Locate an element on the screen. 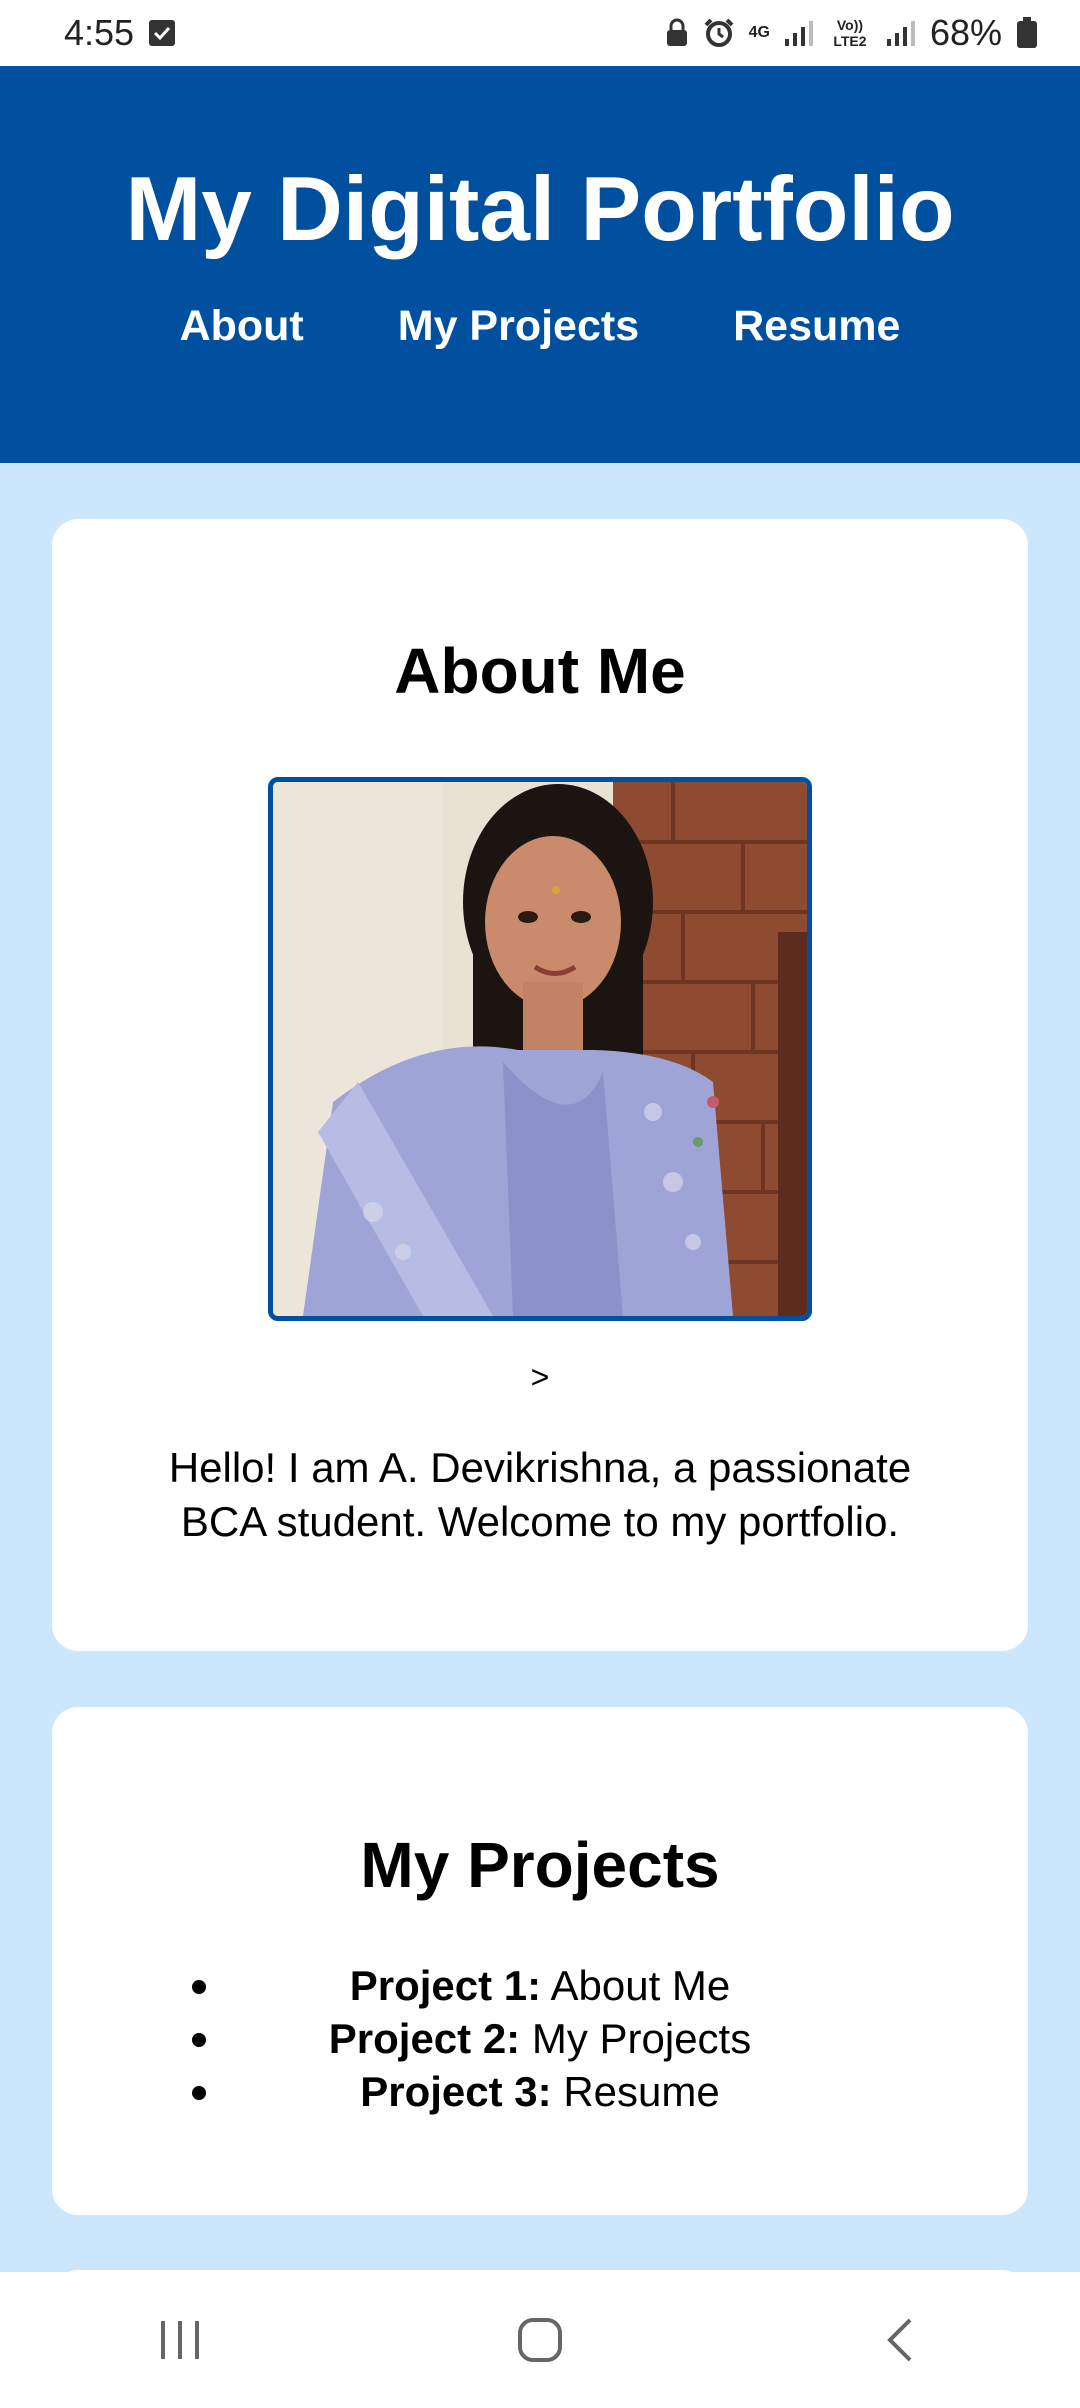 The height and width of the screenshot is (2408, 1080). status-bar: 4:55 4G Vo)) LTE2 68% is located at coordinates (540, 33).